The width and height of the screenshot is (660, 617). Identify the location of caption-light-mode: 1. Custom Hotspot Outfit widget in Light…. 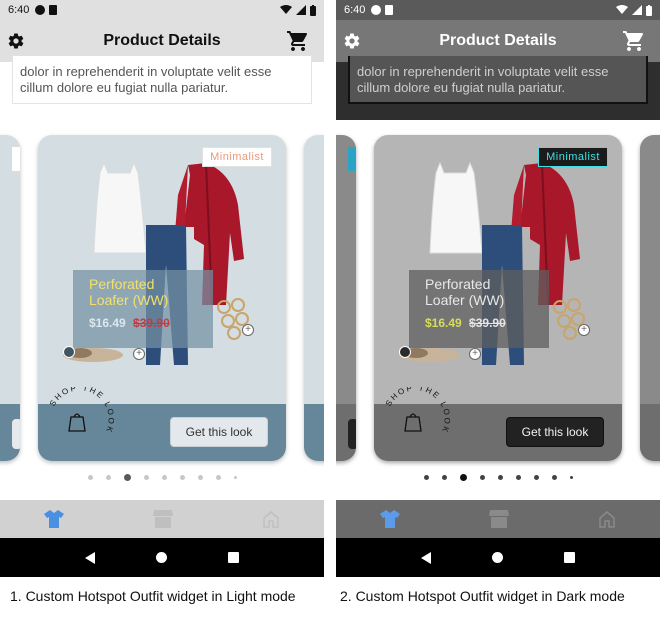
(153, 596).